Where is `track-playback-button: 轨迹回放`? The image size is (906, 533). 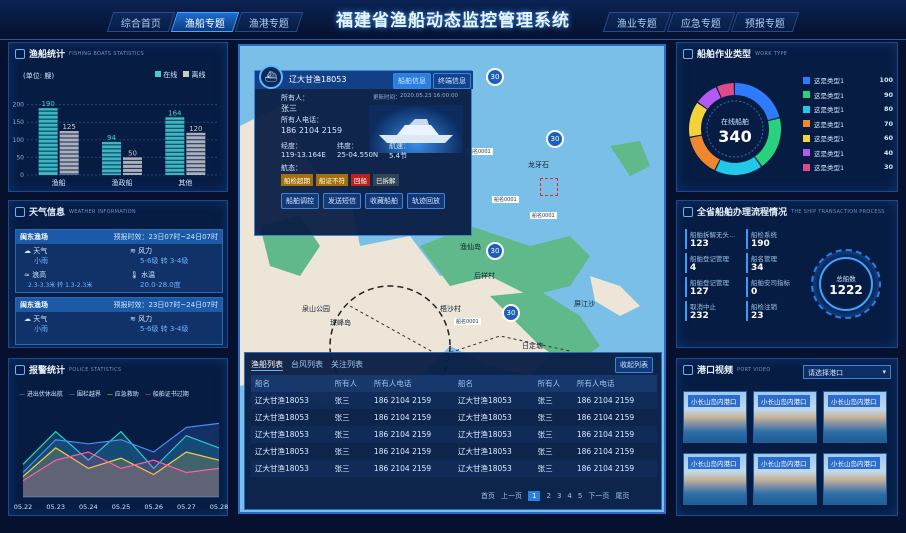 track-playback-button: 轨迹回放 is located at coordinates (426, 201).